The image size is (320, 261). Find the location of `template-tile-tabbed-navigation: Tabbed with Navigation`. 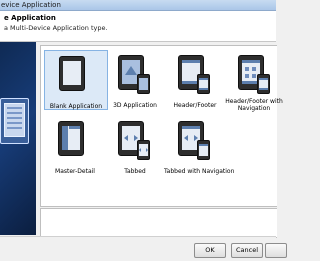

template-tile-tabbed-navigation: Tabbed with Navigation is located at coordinates (199, 145).